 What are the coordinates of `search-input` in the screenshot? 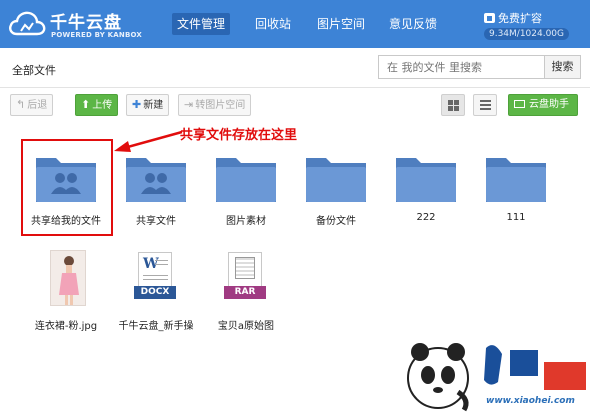 It's located at (461, 67).